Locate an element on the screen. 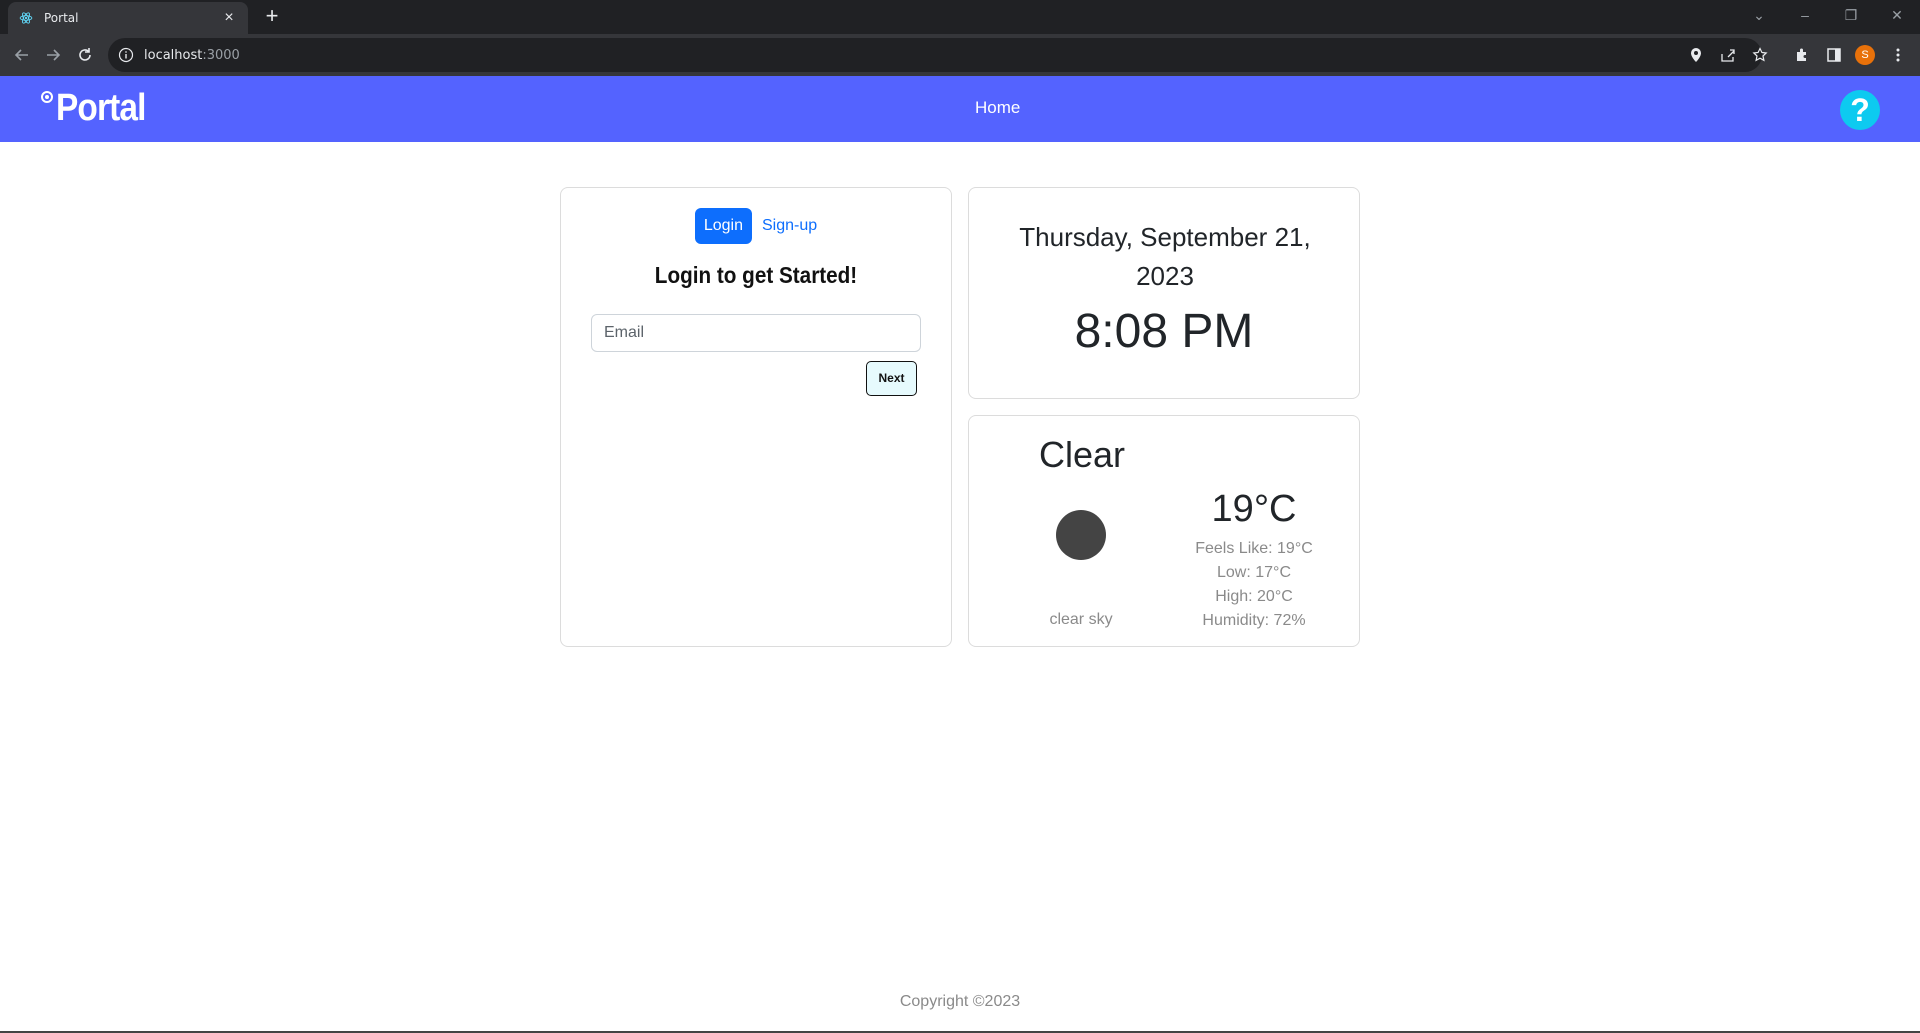 This screenshot has width=1920, height=1033. temperature: 19°C is located at coordinates (1254, 509).